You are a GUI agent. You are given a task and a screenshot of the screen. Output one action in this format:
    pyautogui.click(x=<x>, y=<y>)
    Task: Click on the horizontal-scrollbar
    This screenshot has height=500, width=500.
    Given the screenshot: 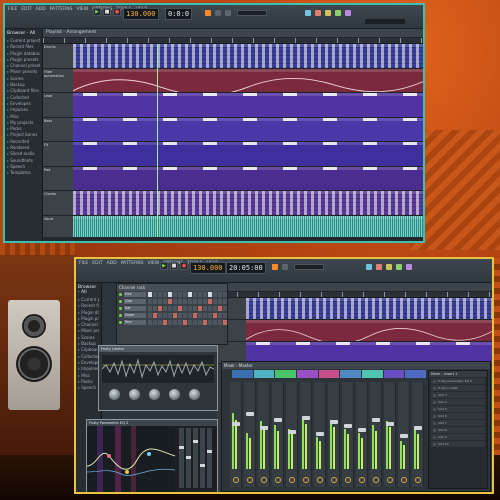 What is the action you would take?
    pyautogui.click(x=233, y=239)
    